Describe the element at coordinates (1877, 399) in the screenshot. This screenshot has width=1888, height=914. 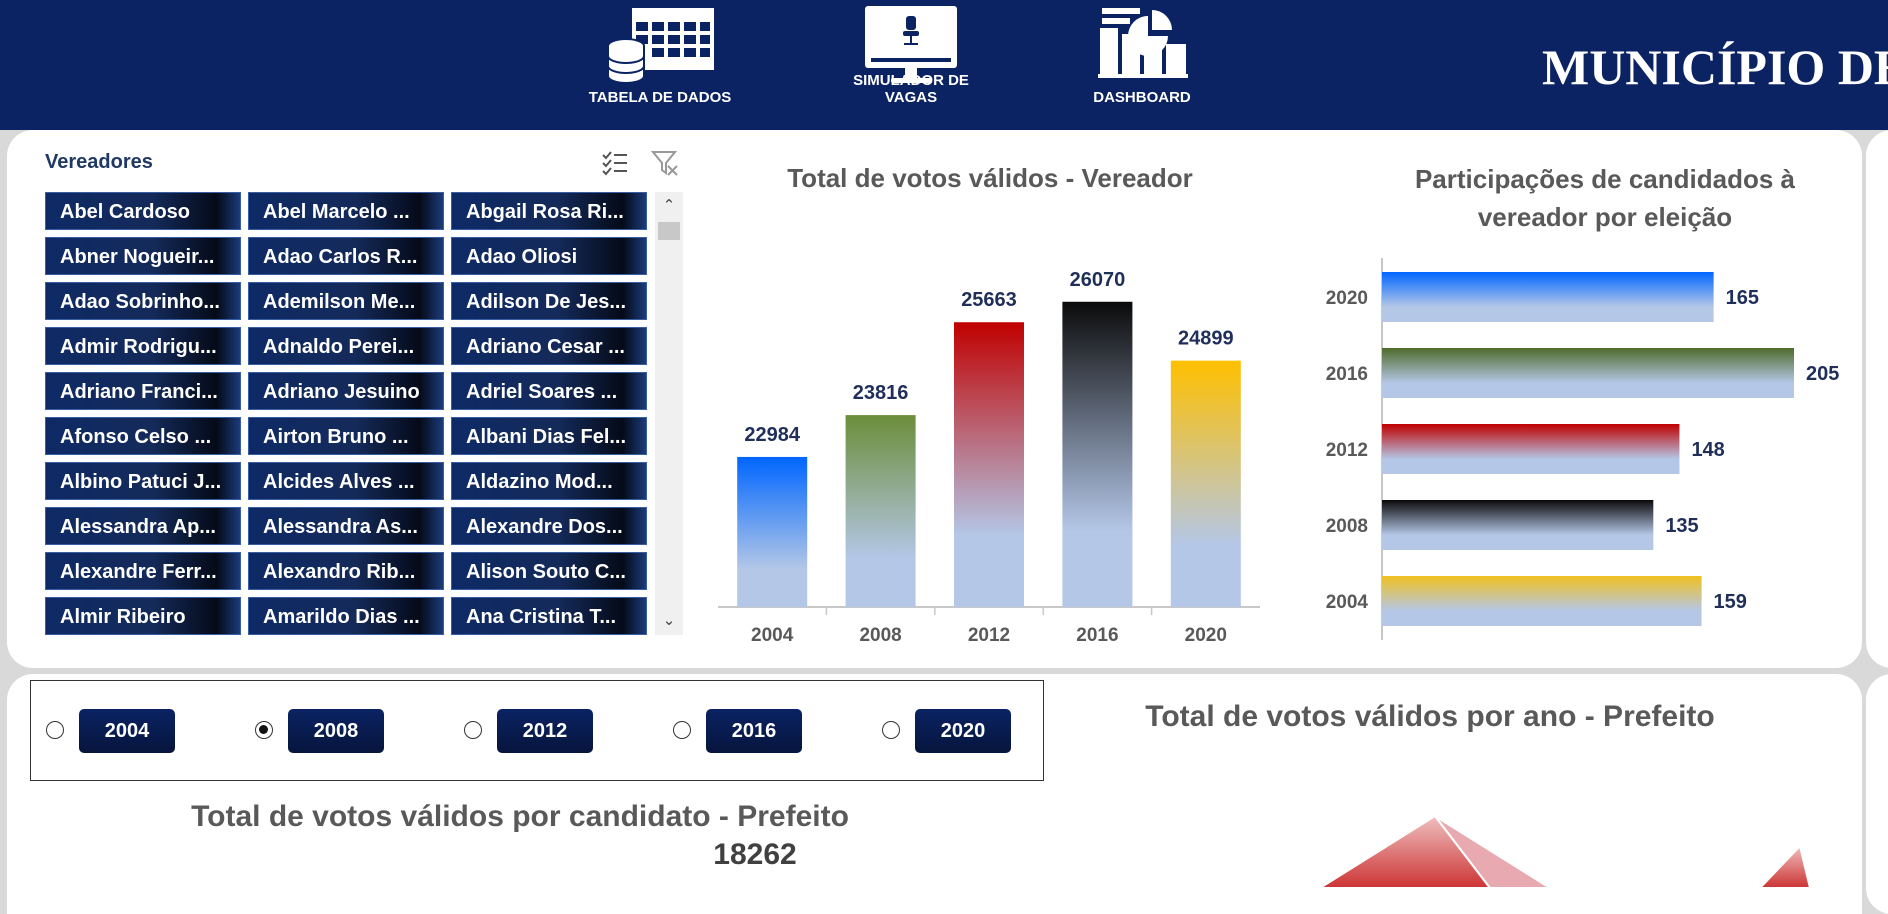
I see `right-edge-panel` at that location.